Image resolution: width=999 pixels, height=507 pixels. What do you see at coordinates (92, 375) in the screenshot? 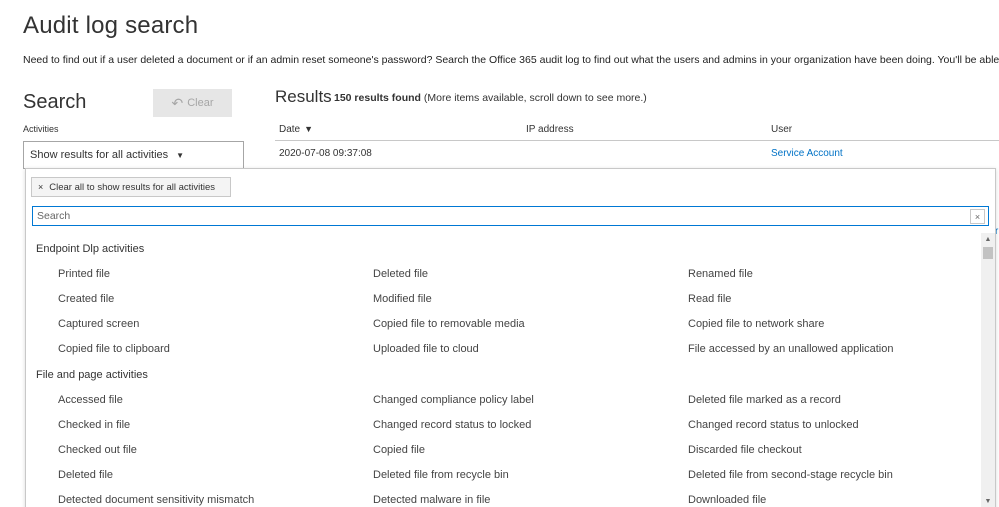
I see `activity-group-title: File and page activities` at bounding box center [92, 375].